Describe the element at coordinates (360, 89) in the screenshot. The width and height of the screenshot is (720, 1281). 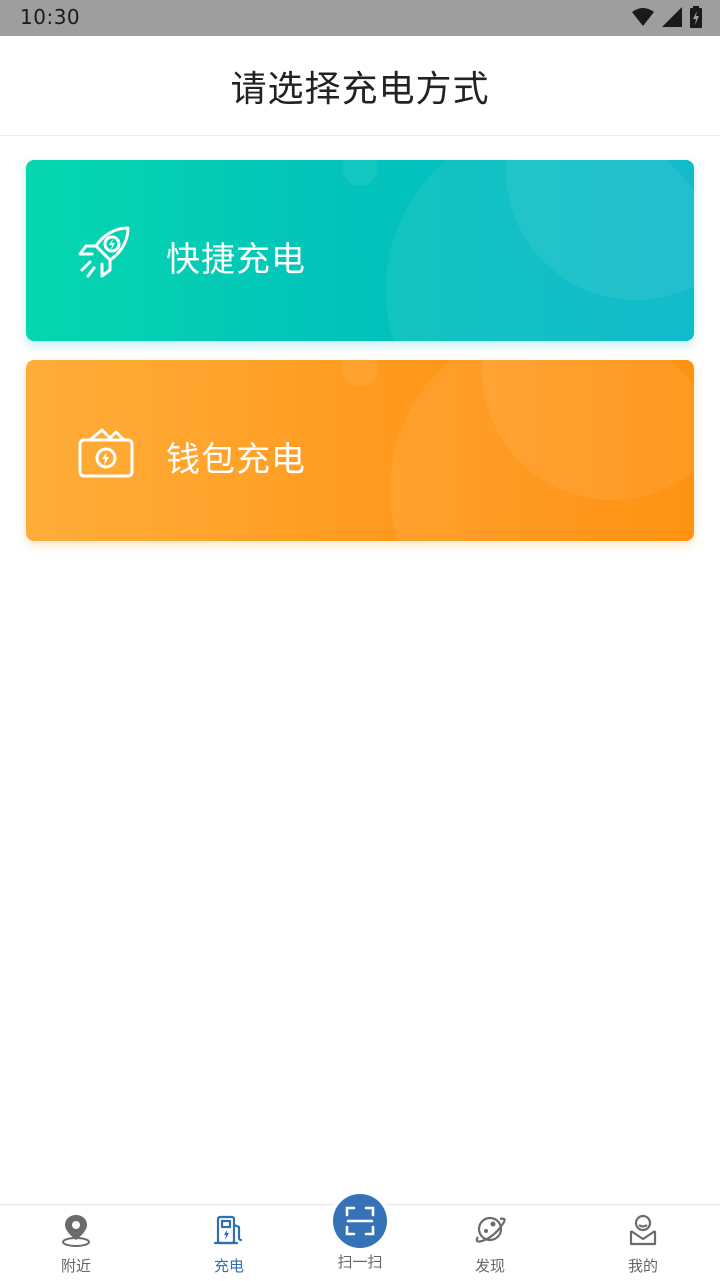
I see `page-title: 请选择充电方式` at that location.